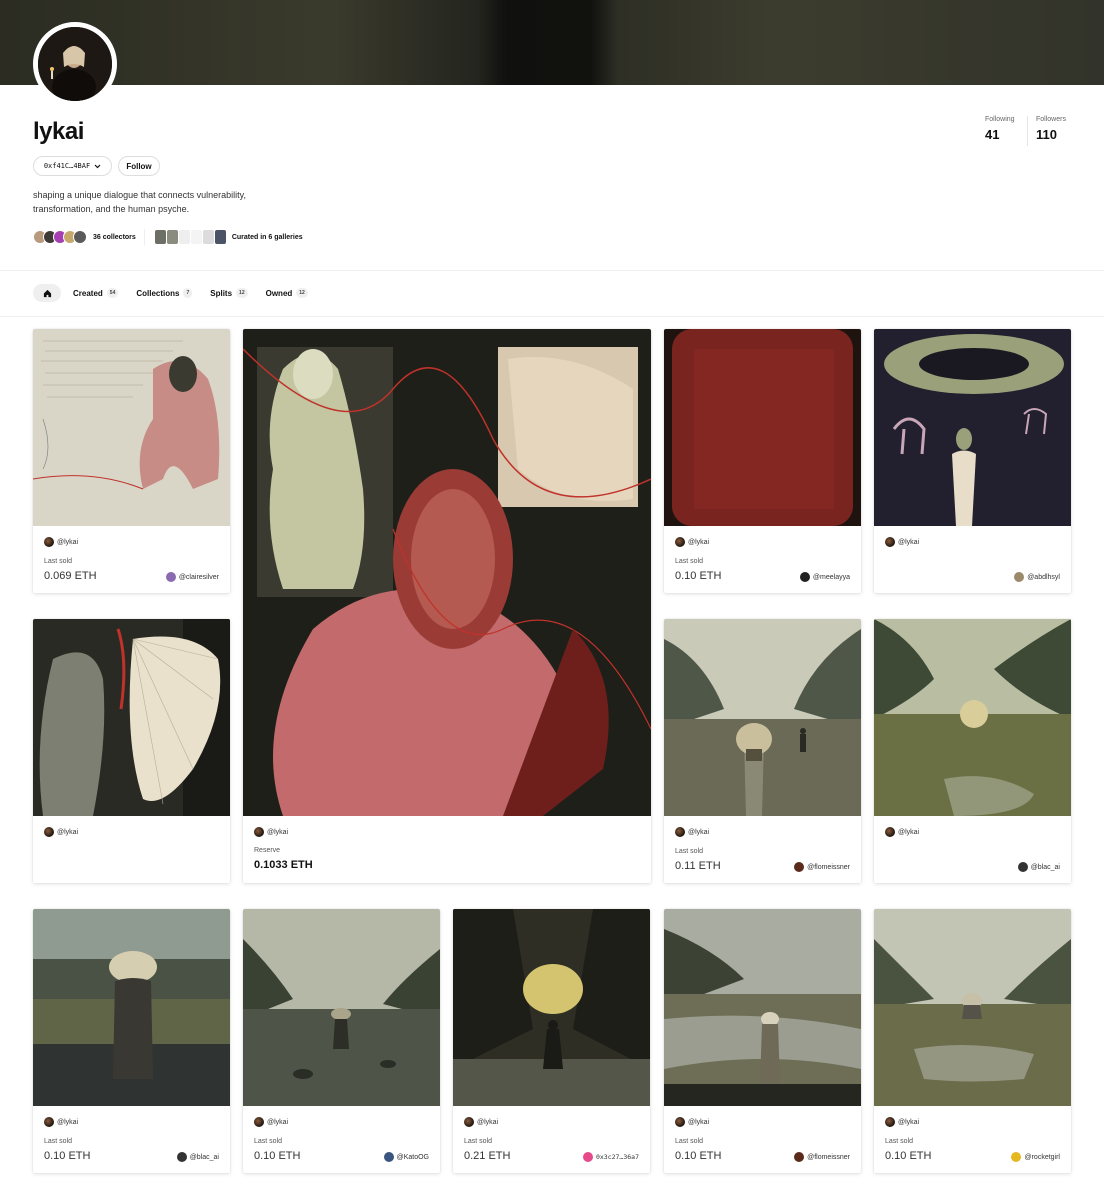 The image size is (1104, 1200). I want to click on tab-collections: Collections 7, so click(164, 293).